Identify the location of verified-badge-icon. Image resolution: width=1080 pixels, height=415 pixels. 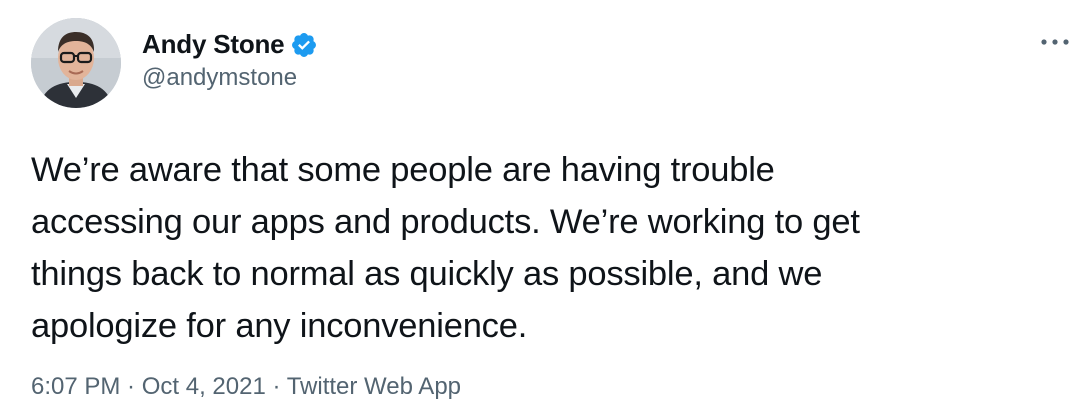
(304, 44).